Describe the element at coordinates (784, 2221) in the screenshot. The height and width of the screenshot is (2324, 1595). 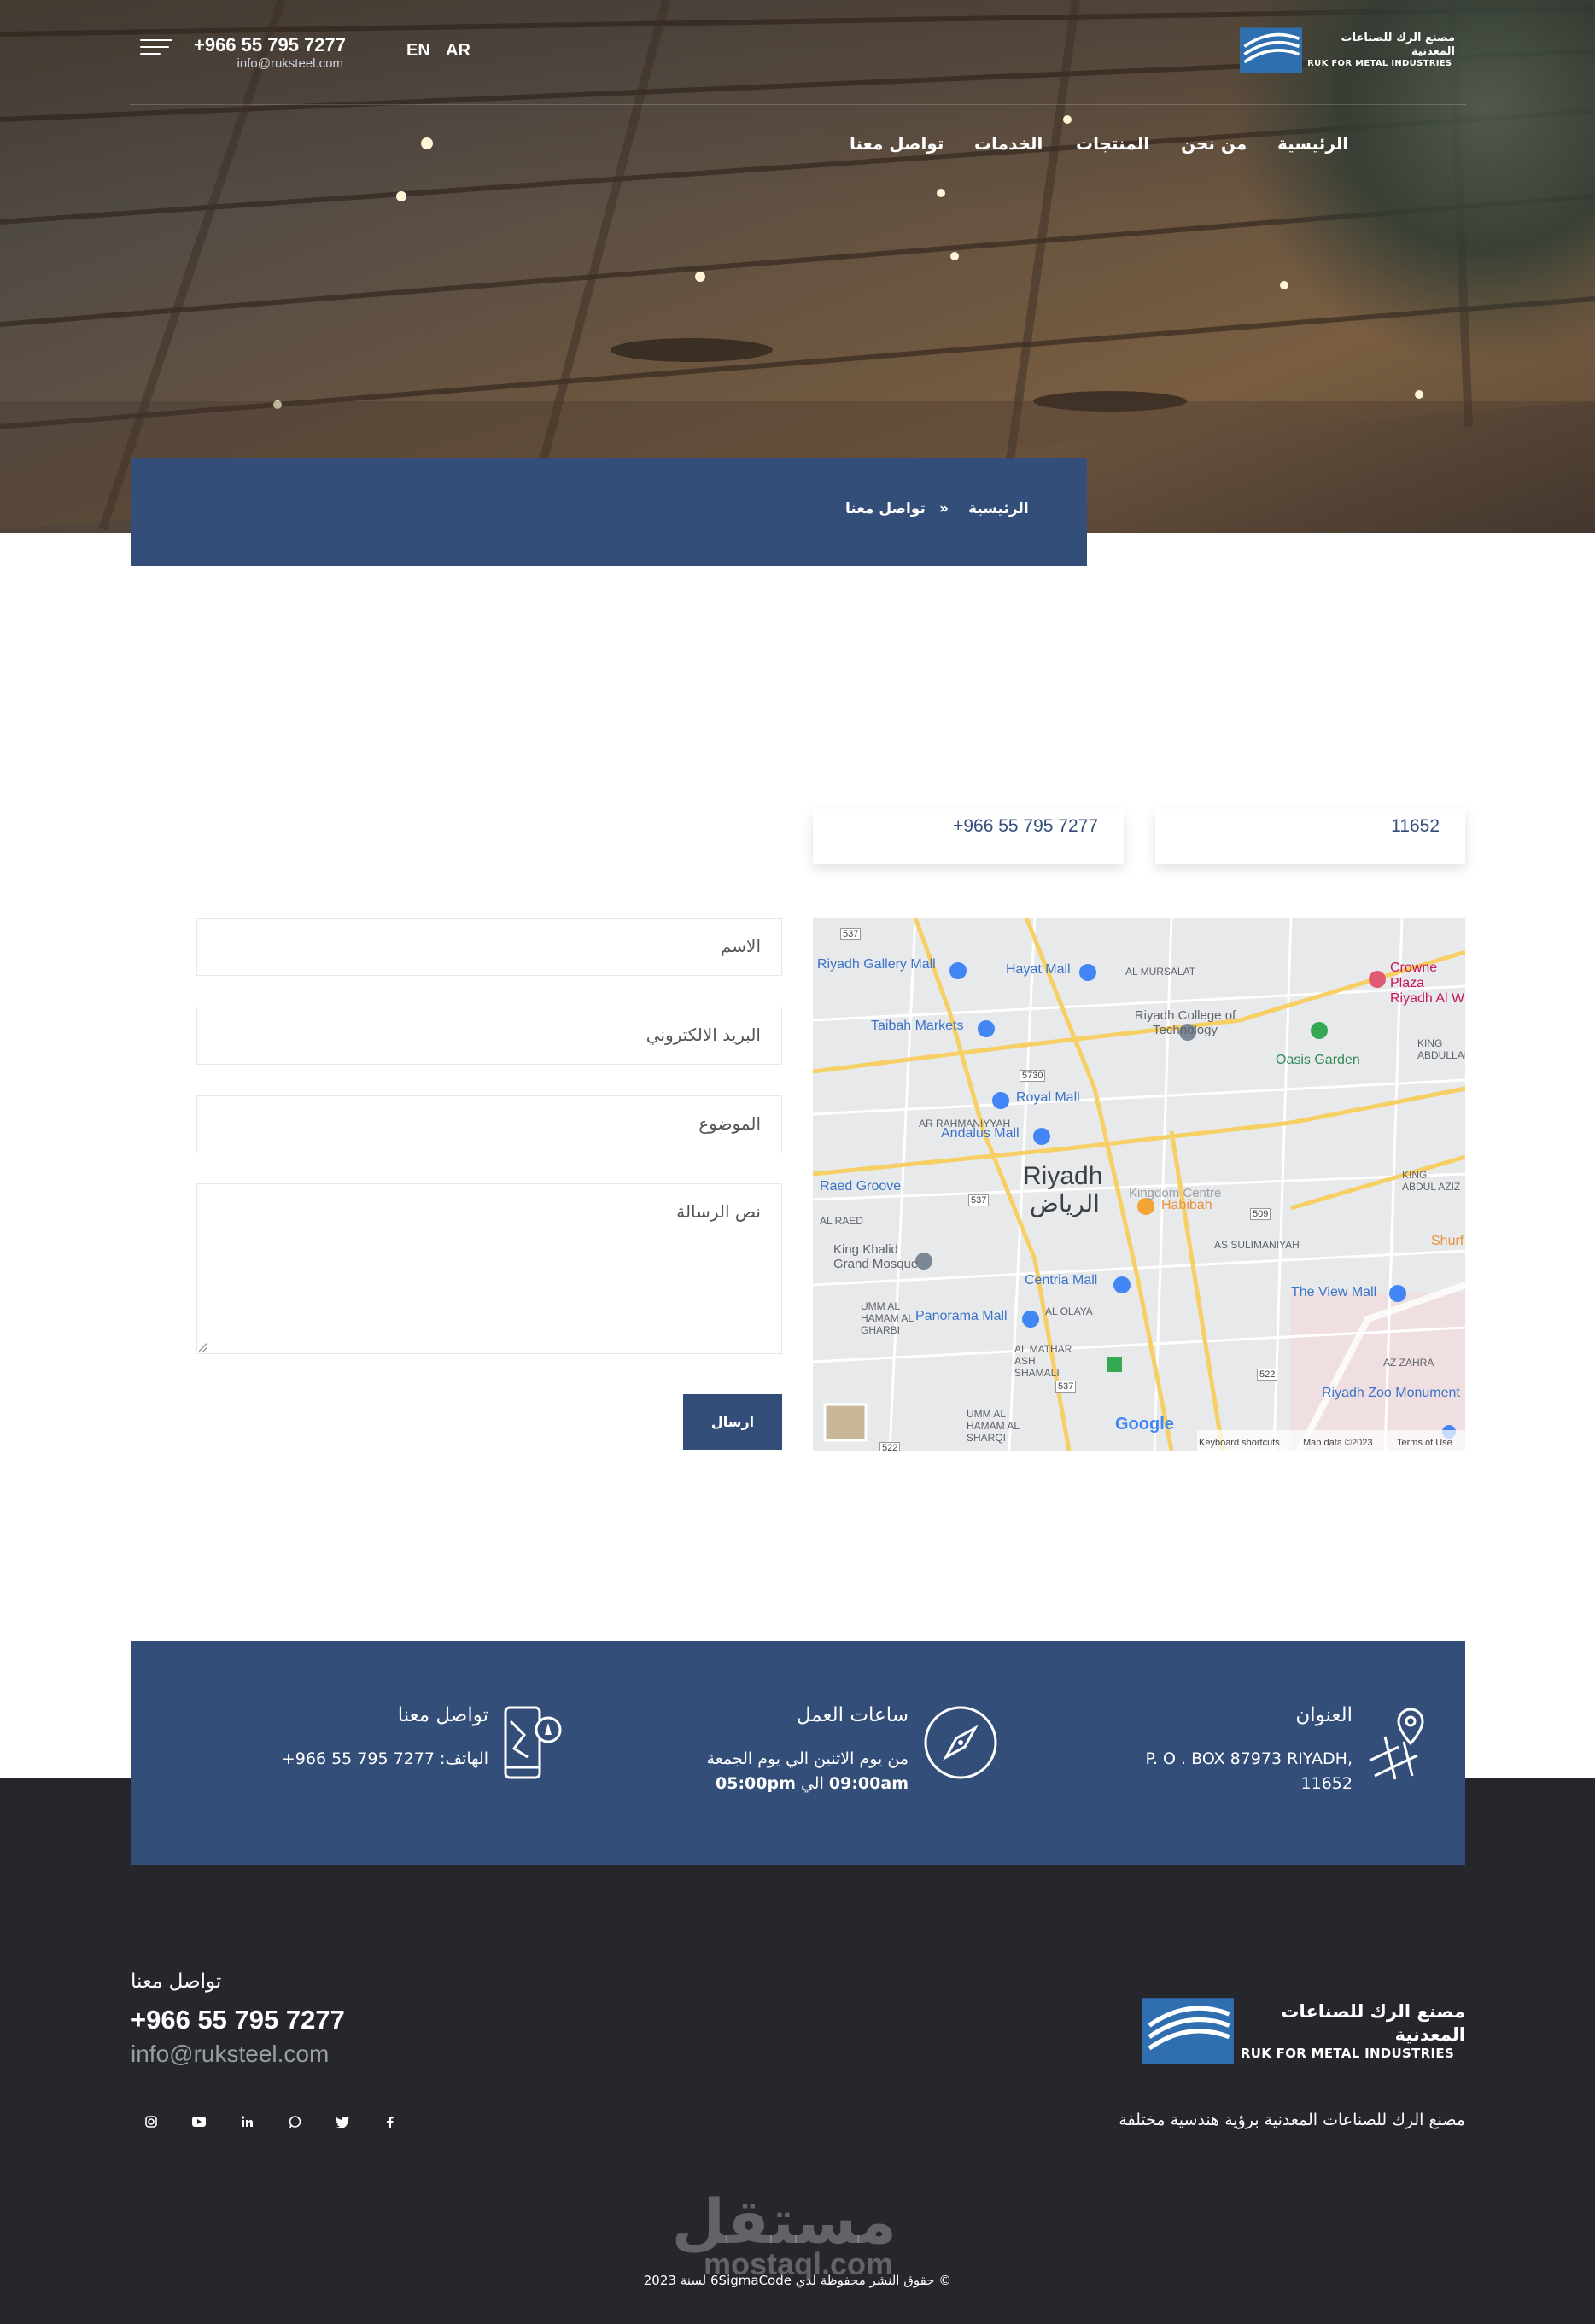
I see `watermark-arabic: مستقل` at that location.